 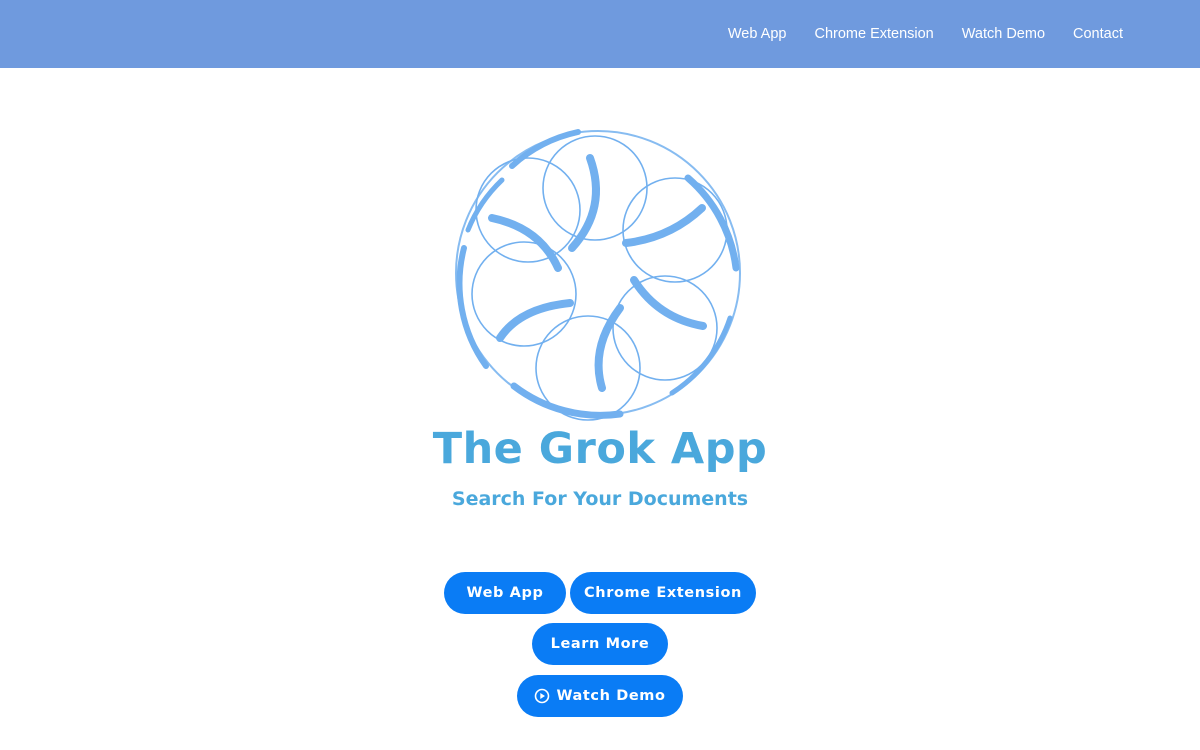 I want to click on chrome-extension-button: Chrome Extension, so click(x=663, y=593).